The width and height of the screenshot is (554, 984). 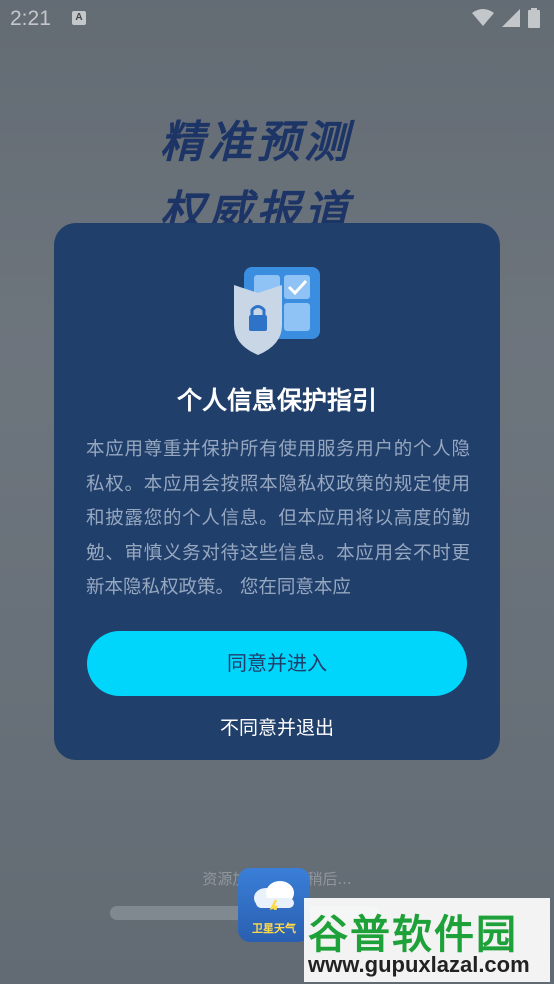 I want to click on privacy-lock-icon, so click(x=277, y=311).